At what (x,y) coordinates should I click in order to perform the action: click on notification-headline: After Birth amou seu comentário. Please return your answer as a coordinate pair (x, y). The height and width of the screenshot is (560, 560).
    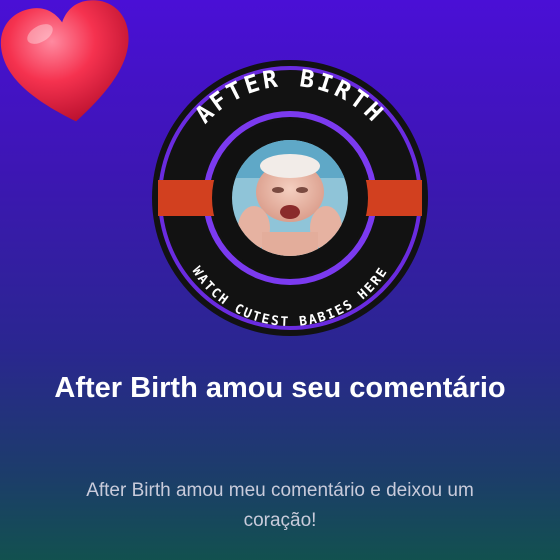
    Looking at the image, I should click on (280, 388).